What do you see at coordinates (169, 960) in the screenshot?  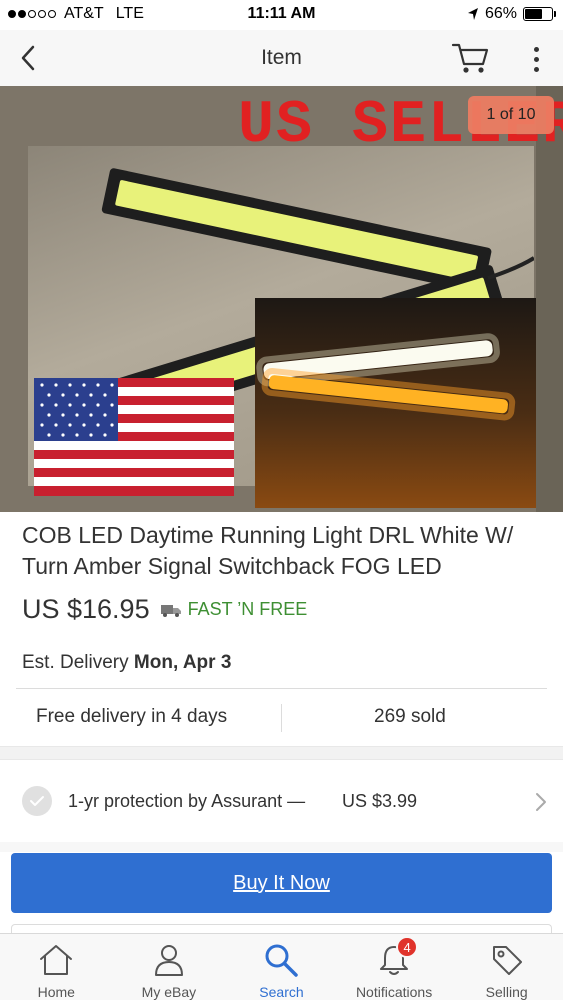 I see `person-icon` at bounding box center [169, 960].